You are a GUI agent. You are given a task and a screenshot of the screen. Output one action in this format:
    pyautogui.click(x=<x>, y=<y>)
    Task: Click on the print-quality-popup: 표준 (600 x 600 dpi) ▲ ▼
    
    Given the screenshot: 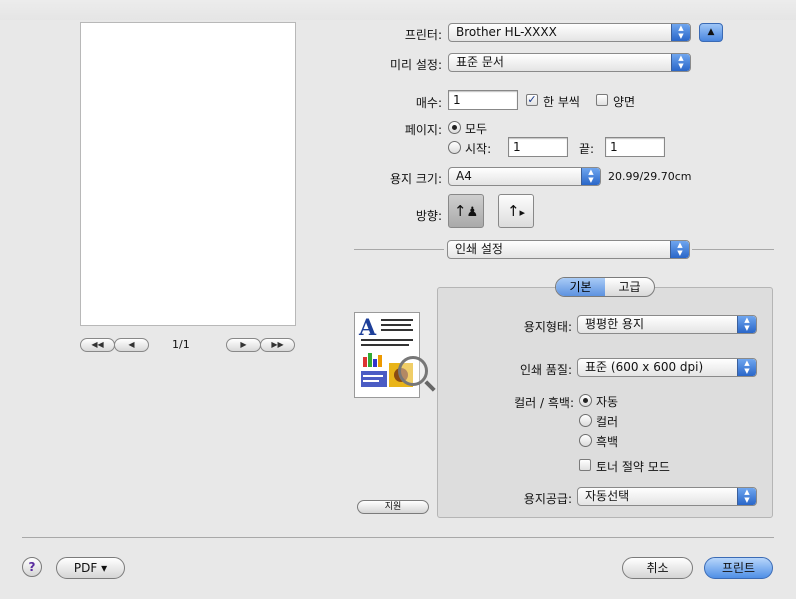 What is the action you would take?
    pyautogui.click(x=667, y=367)
    